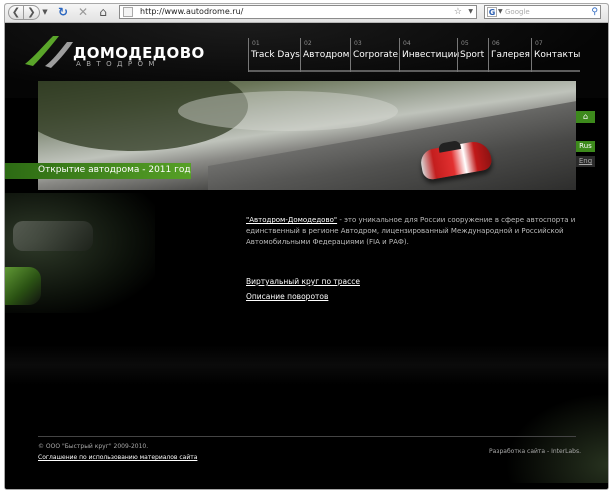  What do you see at coordinates (118, 64) in the screenshot?
I see `logo-subtitle: АВТОДРОМ` at bounding box center [118, 64].